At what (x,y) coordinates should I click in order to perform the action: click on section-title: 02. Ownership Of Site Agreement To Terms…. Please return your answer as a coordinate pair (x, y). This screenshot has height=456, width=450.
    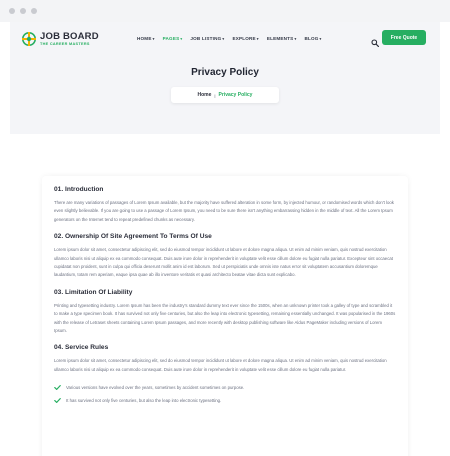
    Looking at the image, I should click on (133, 237).